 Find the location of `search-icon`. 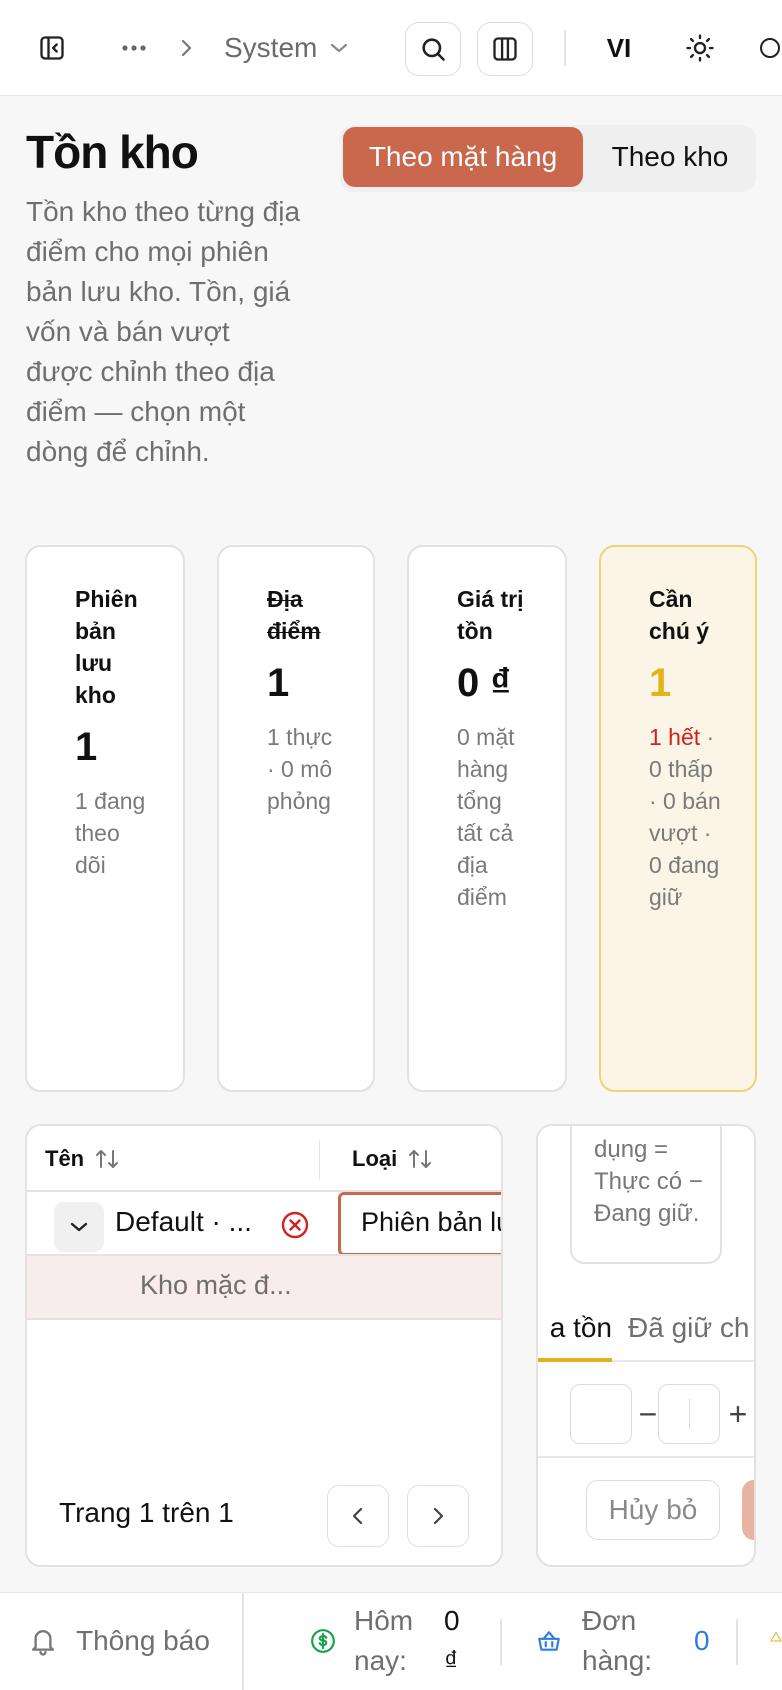

search-icon is located at coordinates (433, 49).